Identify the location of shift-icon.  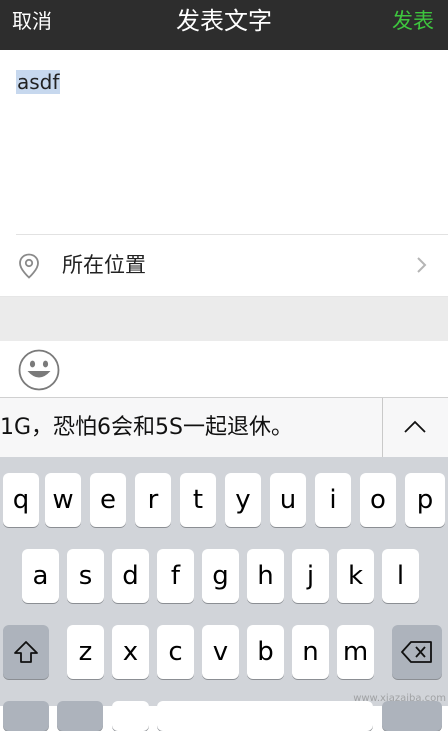
(26, 652).